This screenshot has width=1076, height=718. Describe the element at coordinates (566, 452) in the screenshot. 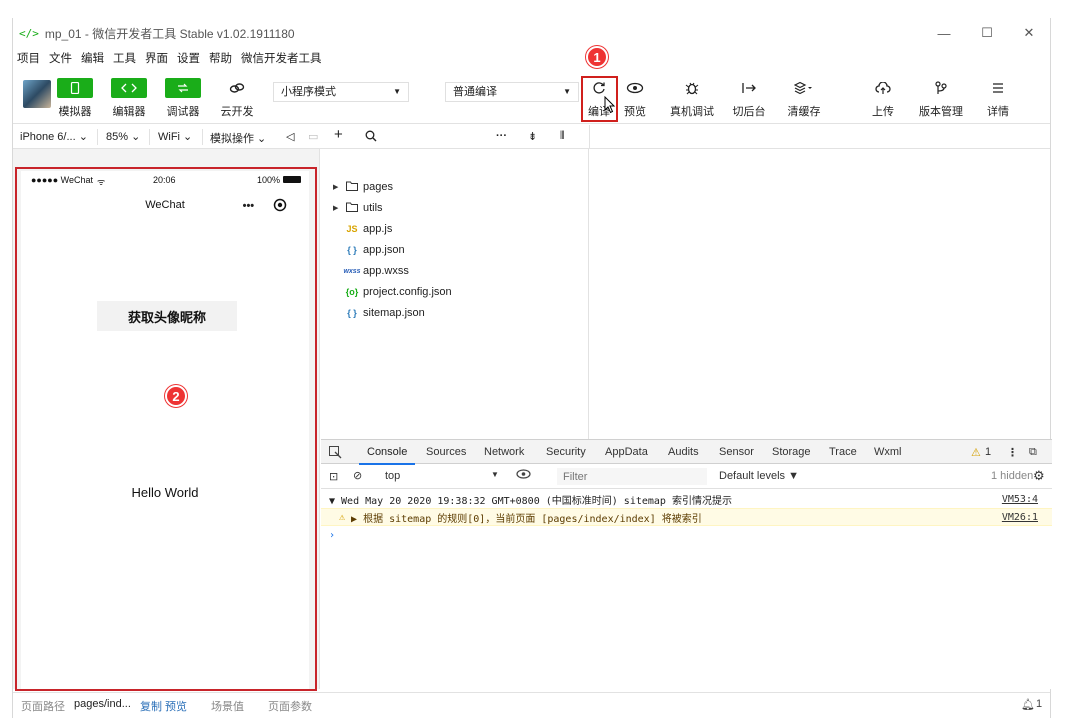

I see `tab-security: Security` at that location.